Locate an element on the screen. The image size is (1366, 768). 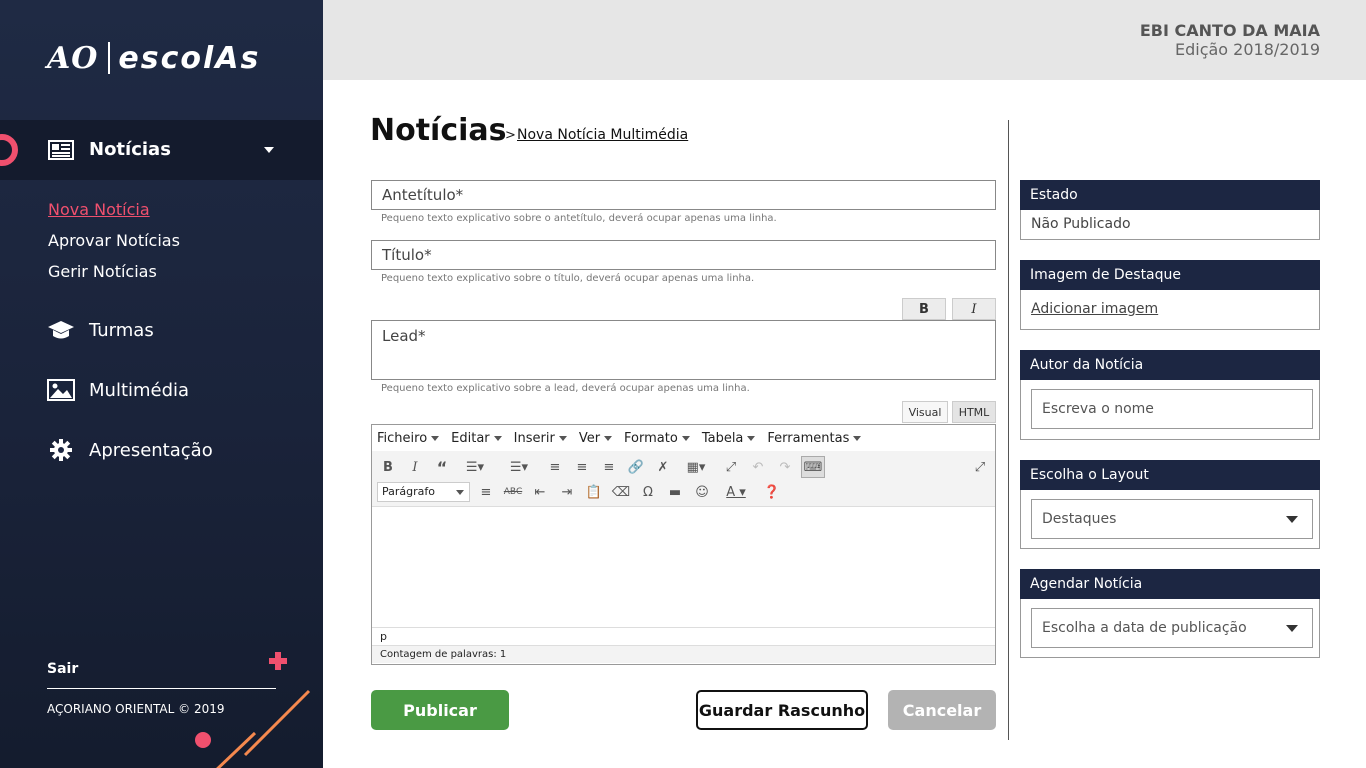
logo: AO escolAs is located at coordinates (153, 58).